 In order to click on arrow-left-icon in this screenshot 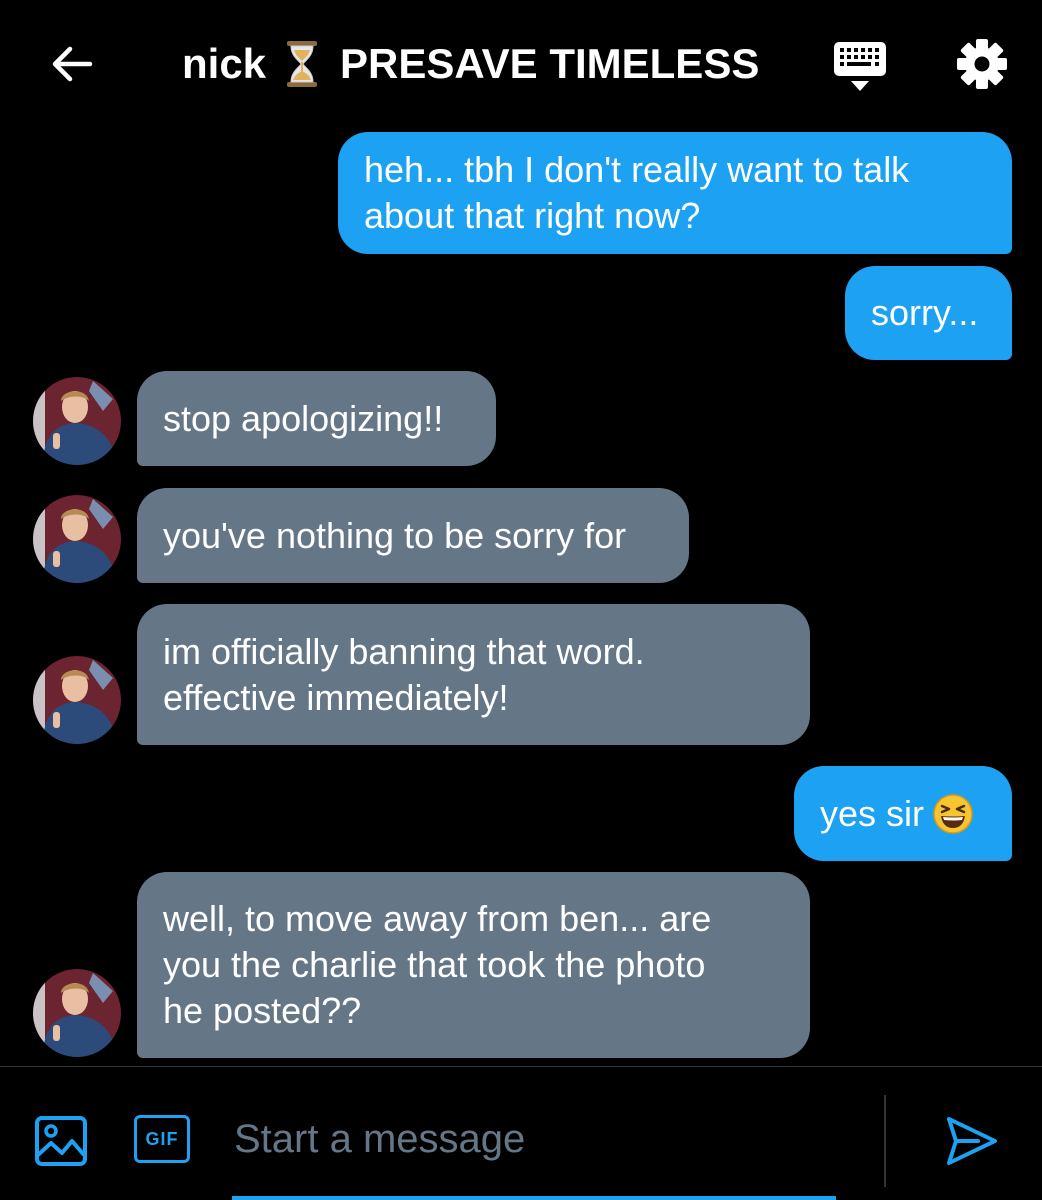, I will do `click(72, 64)`.